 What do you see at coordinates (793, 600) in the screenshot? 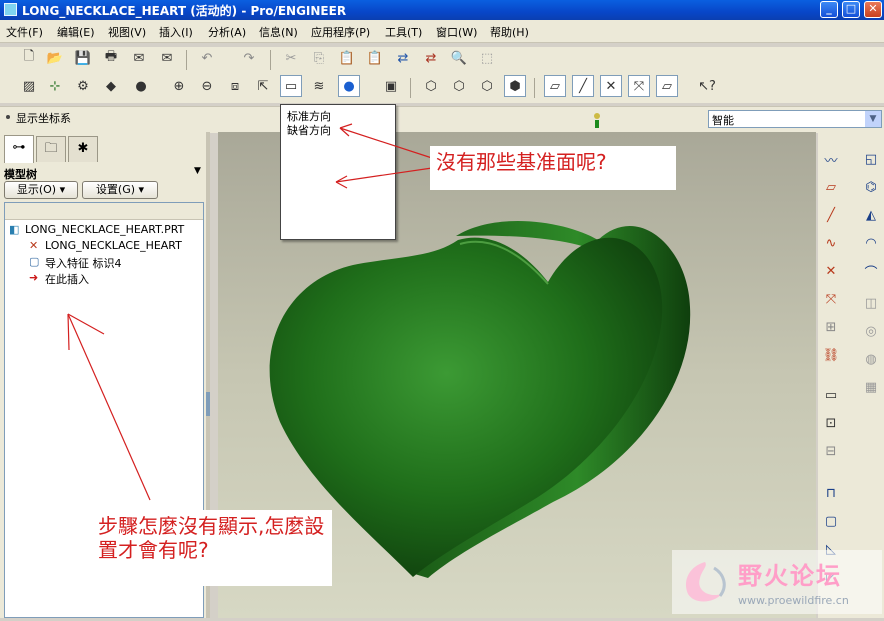
I see `watermark-url: www.proewildfire.cn` at bounding box center [793, 600].